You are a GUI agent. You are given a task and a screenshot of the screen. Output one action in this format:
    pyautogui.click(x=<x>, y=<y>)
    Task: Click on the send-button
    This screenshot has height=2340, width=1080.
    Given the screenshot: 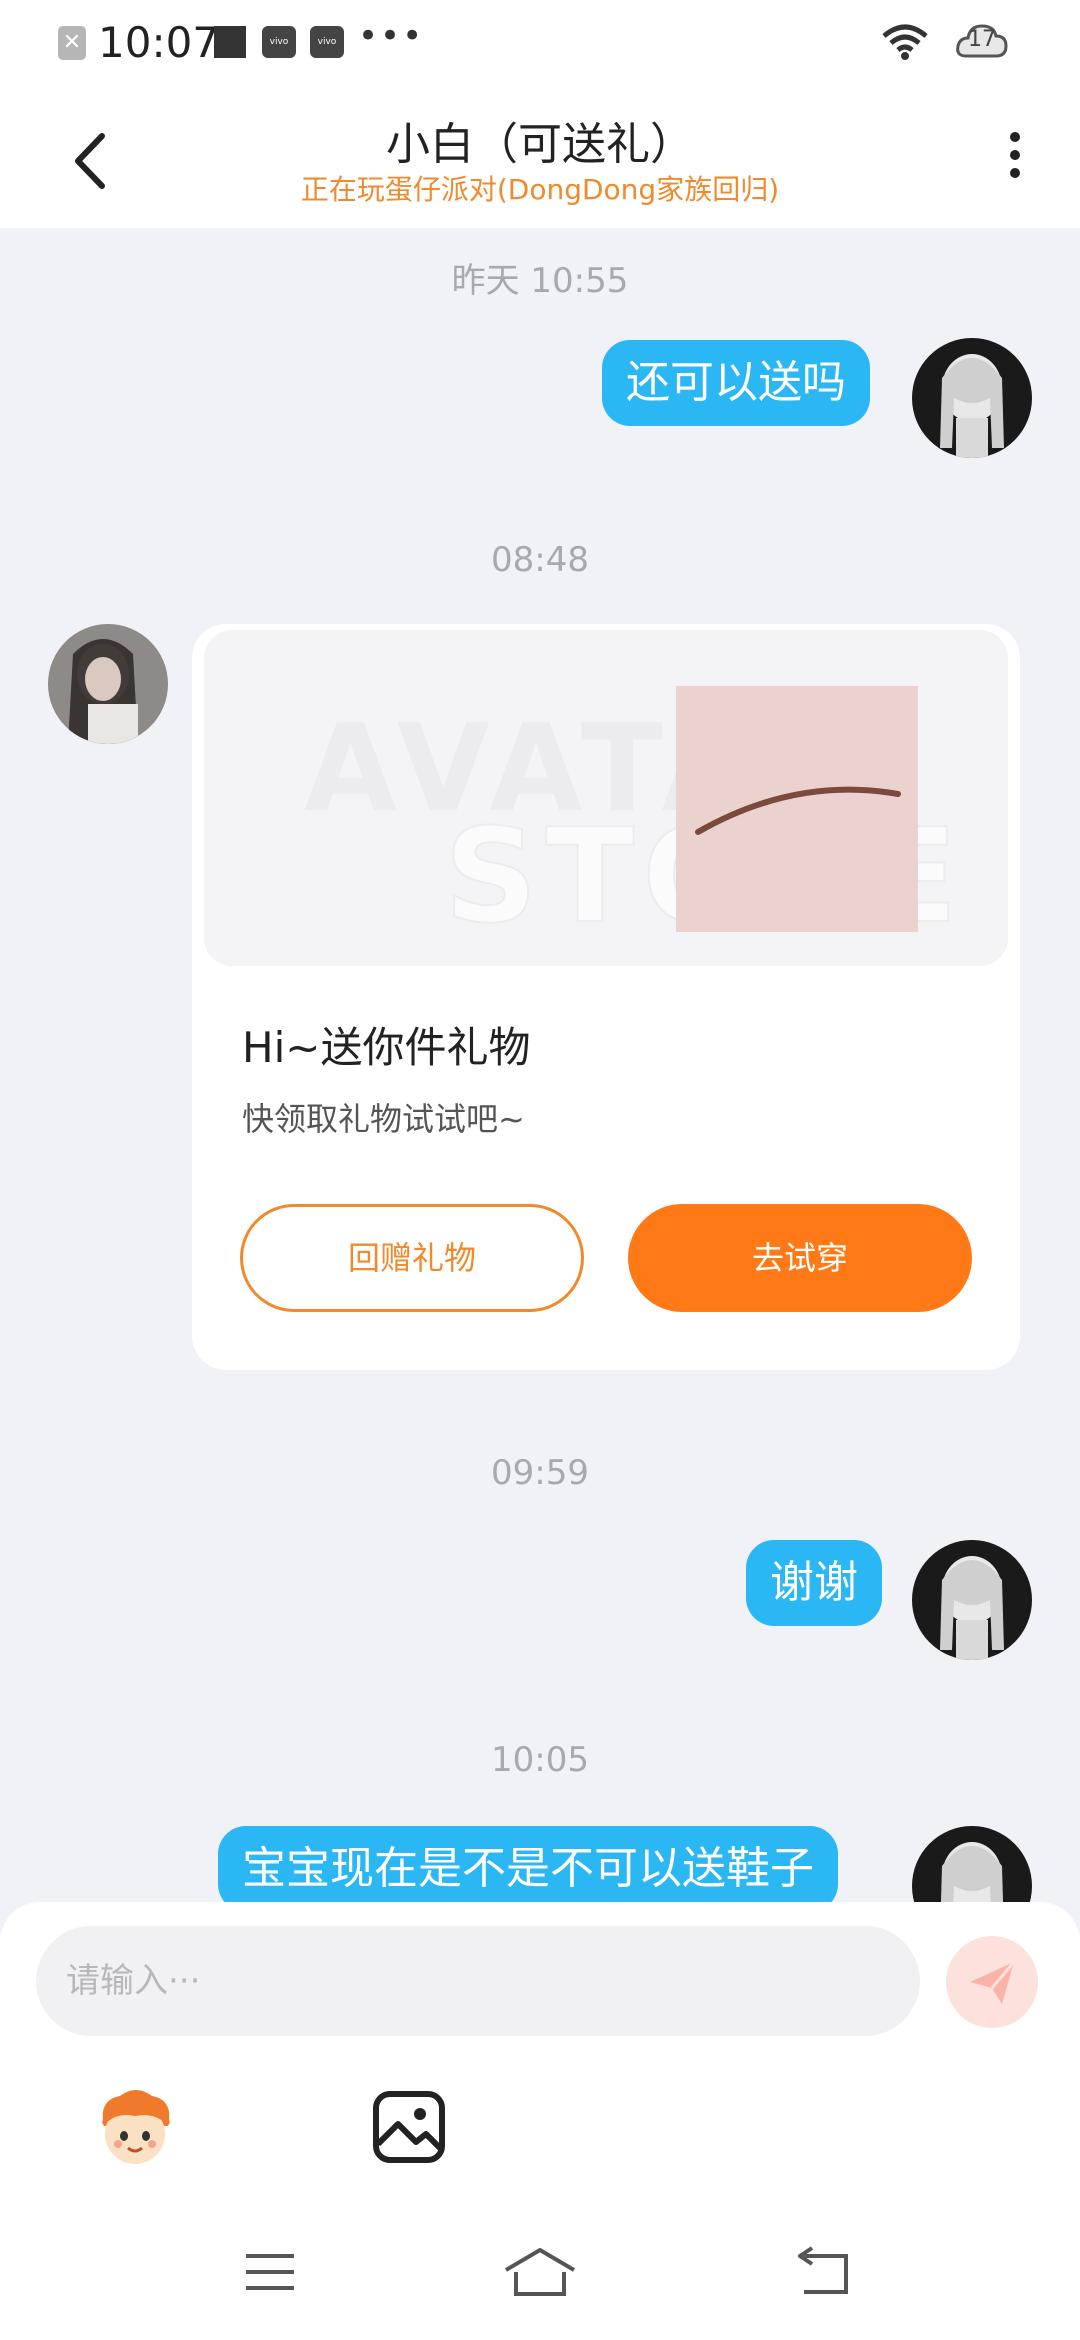 What is the action you would take?
    pyautogui.click(x=992, y=1982)
    